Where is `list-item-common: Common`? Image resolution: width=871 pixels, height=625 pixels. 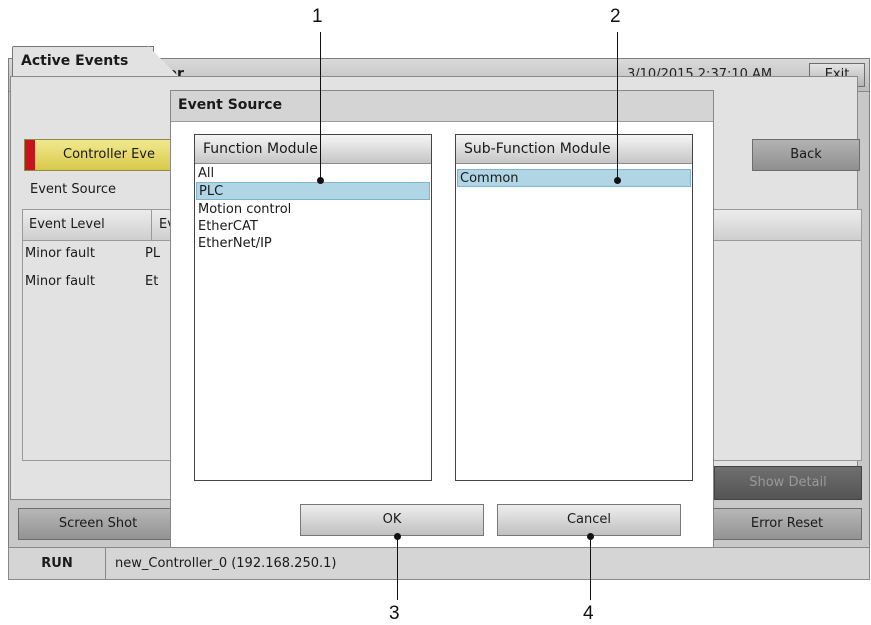
list-item-common: Common is located at coordinates (574, 178).